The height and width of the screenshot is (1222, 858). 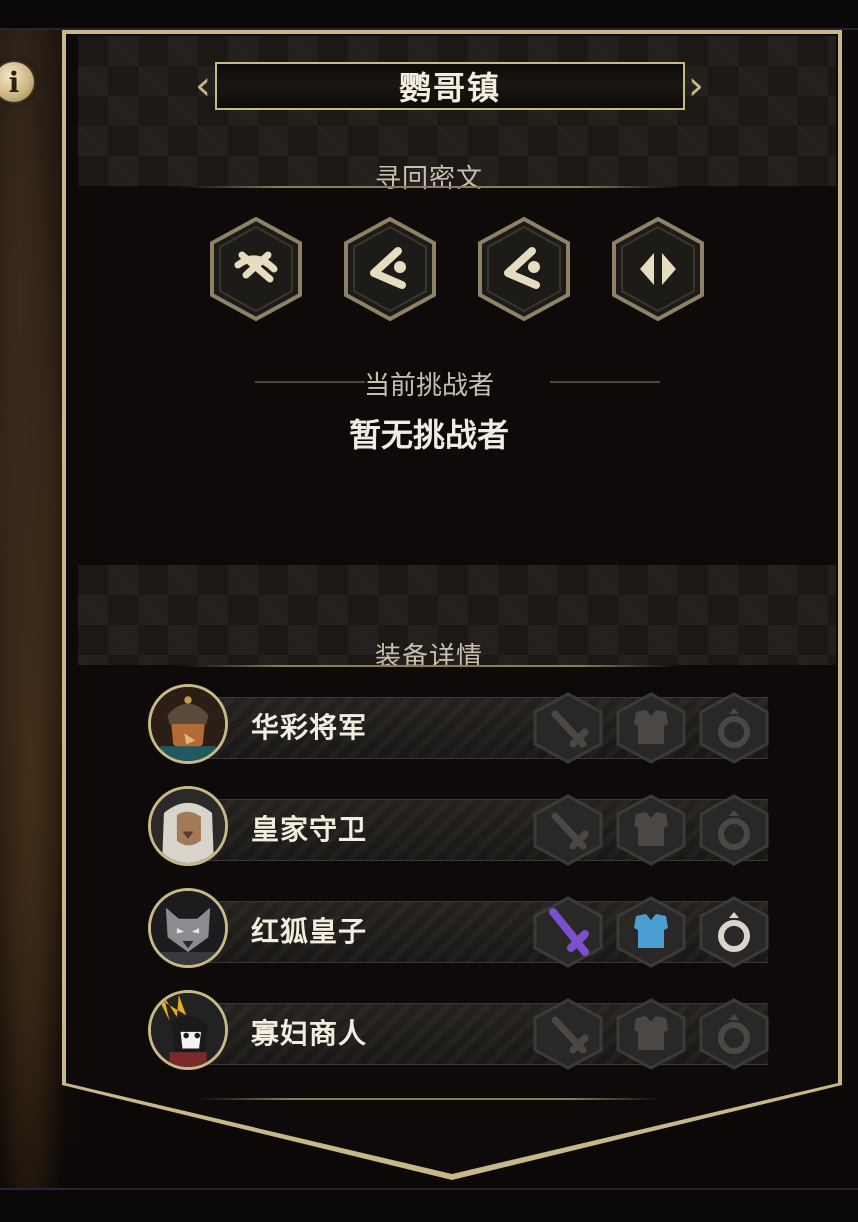 What do you see at coordinates (696, 86) in the screenshot?
I see `chevron-right-icon: ›` at bounding box center [696, 86].